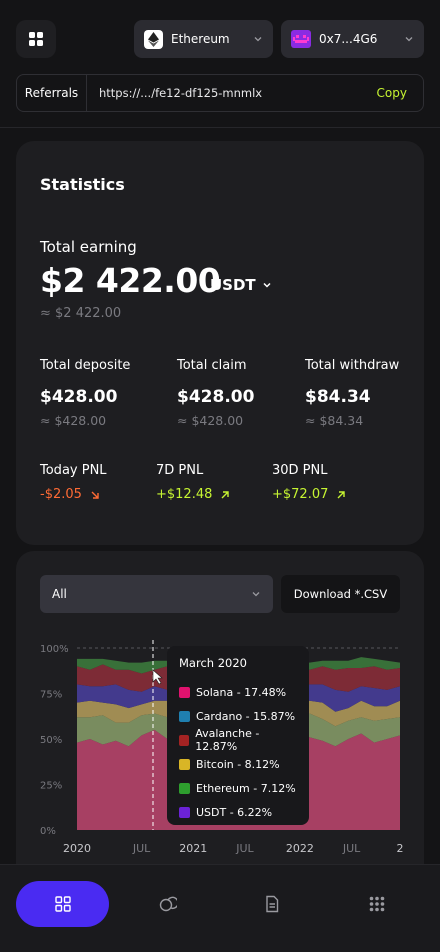  What do you see at coordinates (352, 365) in the screenshot?
I see `metric-label: Total withdraw` at bounding box center [352, 365].